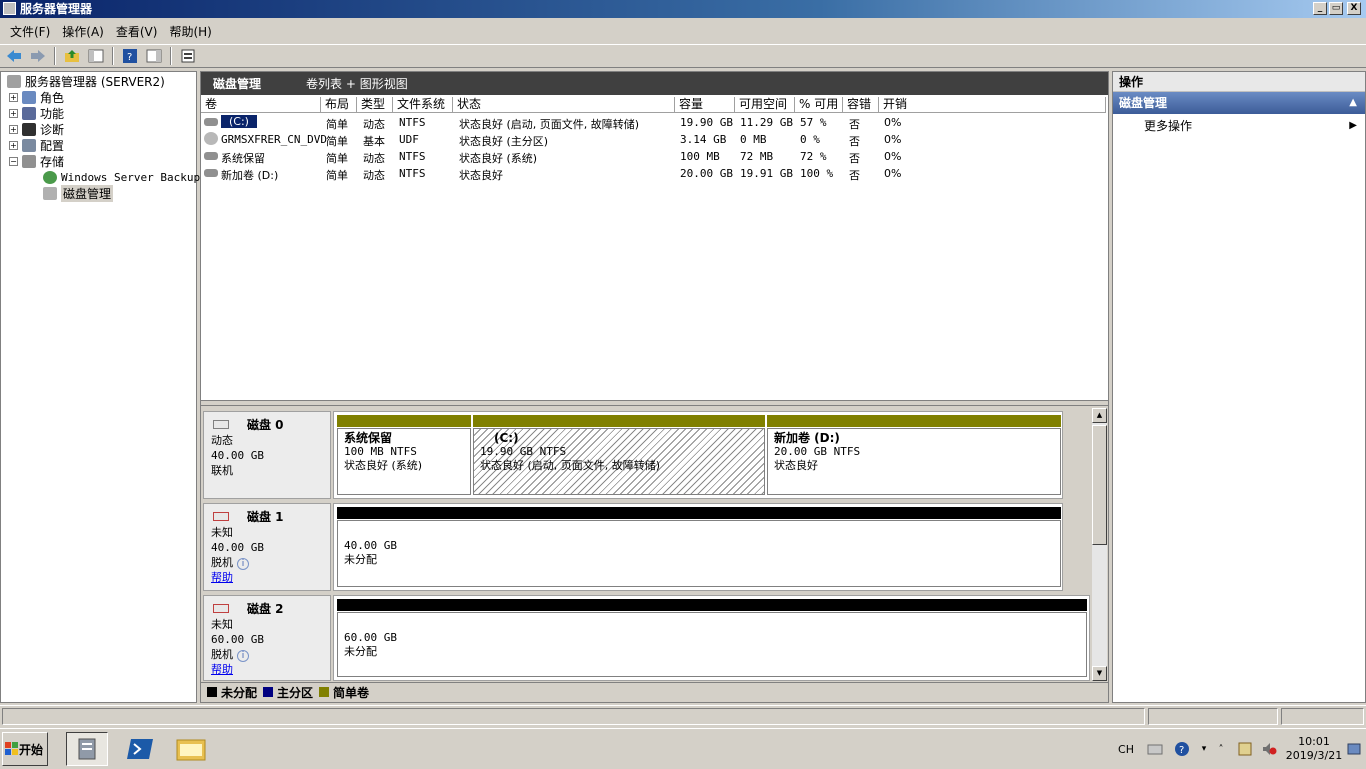 This screenshot has width=1366, height=769. I want to click on taskbar-server-manager, so click(87, 749).